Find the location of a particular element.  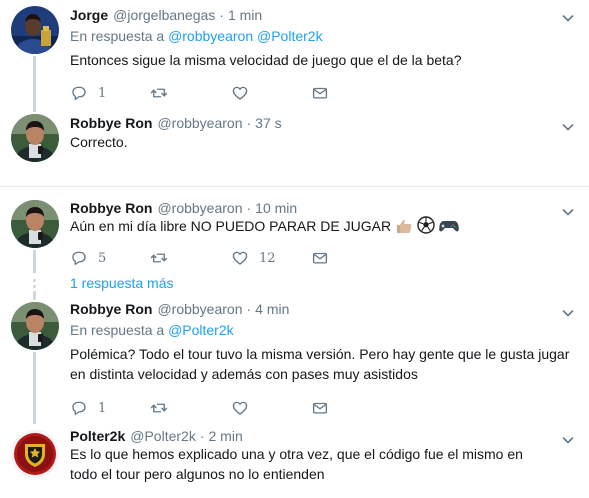

soccer-ball-icon is located at coordinates (426, 225).